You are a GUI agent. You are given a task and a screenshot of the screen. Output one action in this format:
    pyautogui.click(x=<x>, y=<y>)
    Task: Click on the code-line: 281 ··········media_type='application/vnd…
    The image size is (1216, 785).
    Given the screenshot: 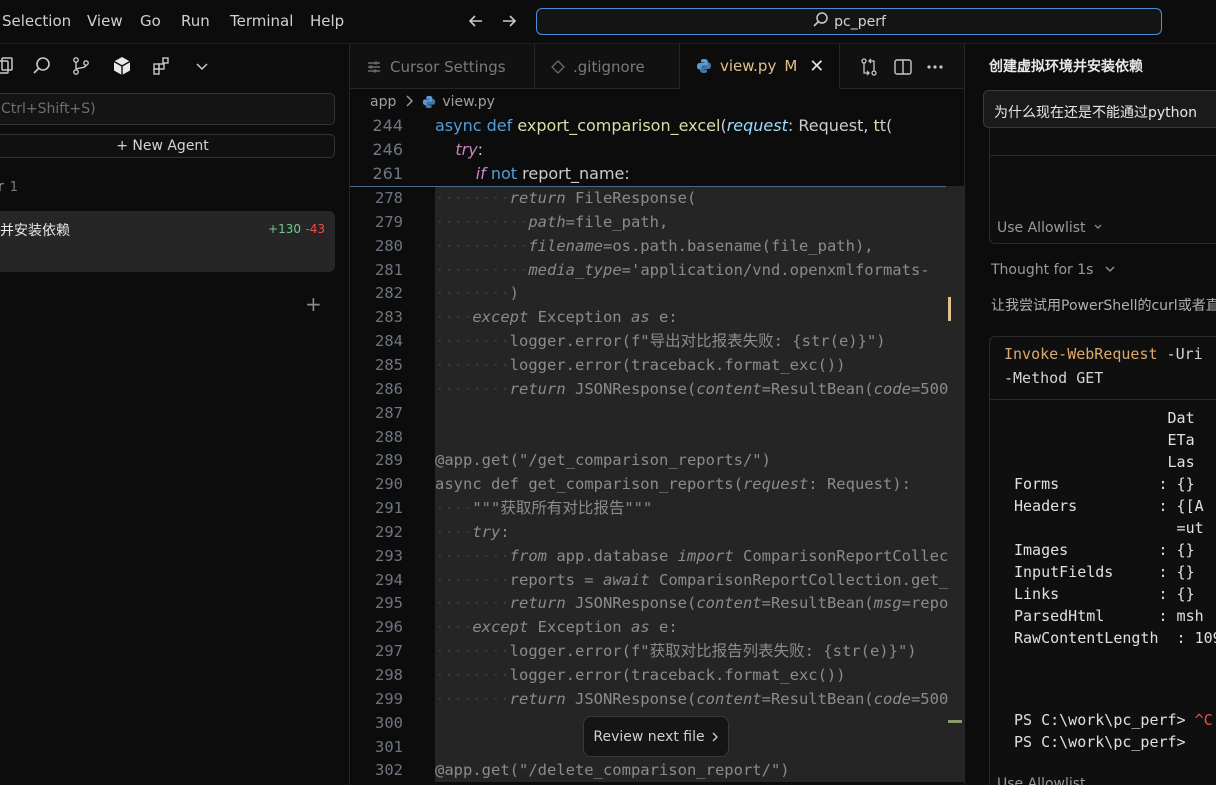 What is the action you would take?
    pyautogui.click(x=657, y=269)
    